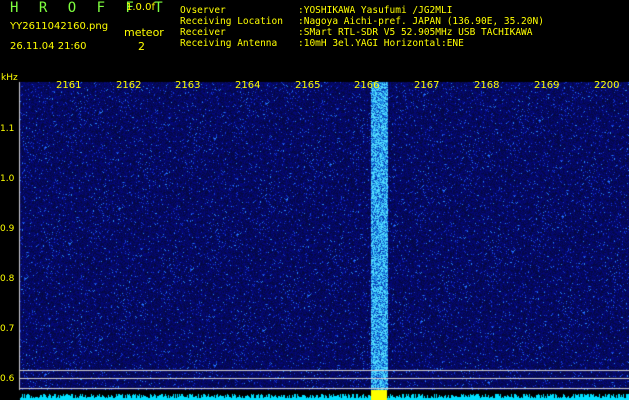 The width and height of the screenshot is (629, 400). Describe the element at coordinates (144, 32) in the screenshot. I see `meteor-label: meteor` at that location.